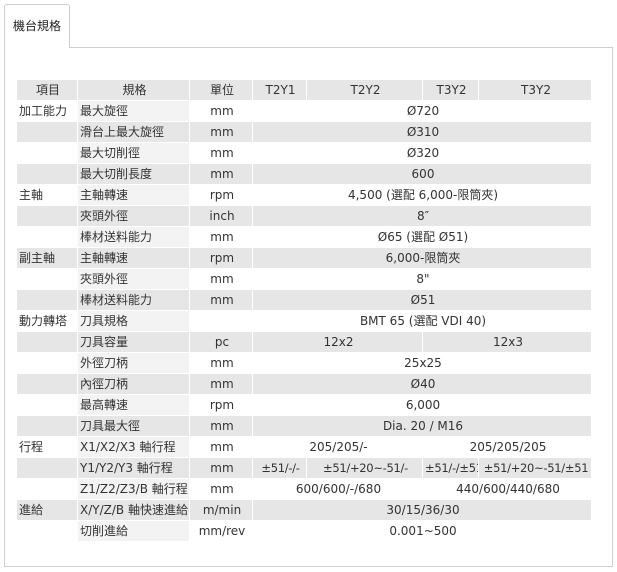 The width and height of the screenshot is (617, 572). Describe the element at coordinates (422, 405) in the screenshot. I see `value-cell: 6,000` at that location.